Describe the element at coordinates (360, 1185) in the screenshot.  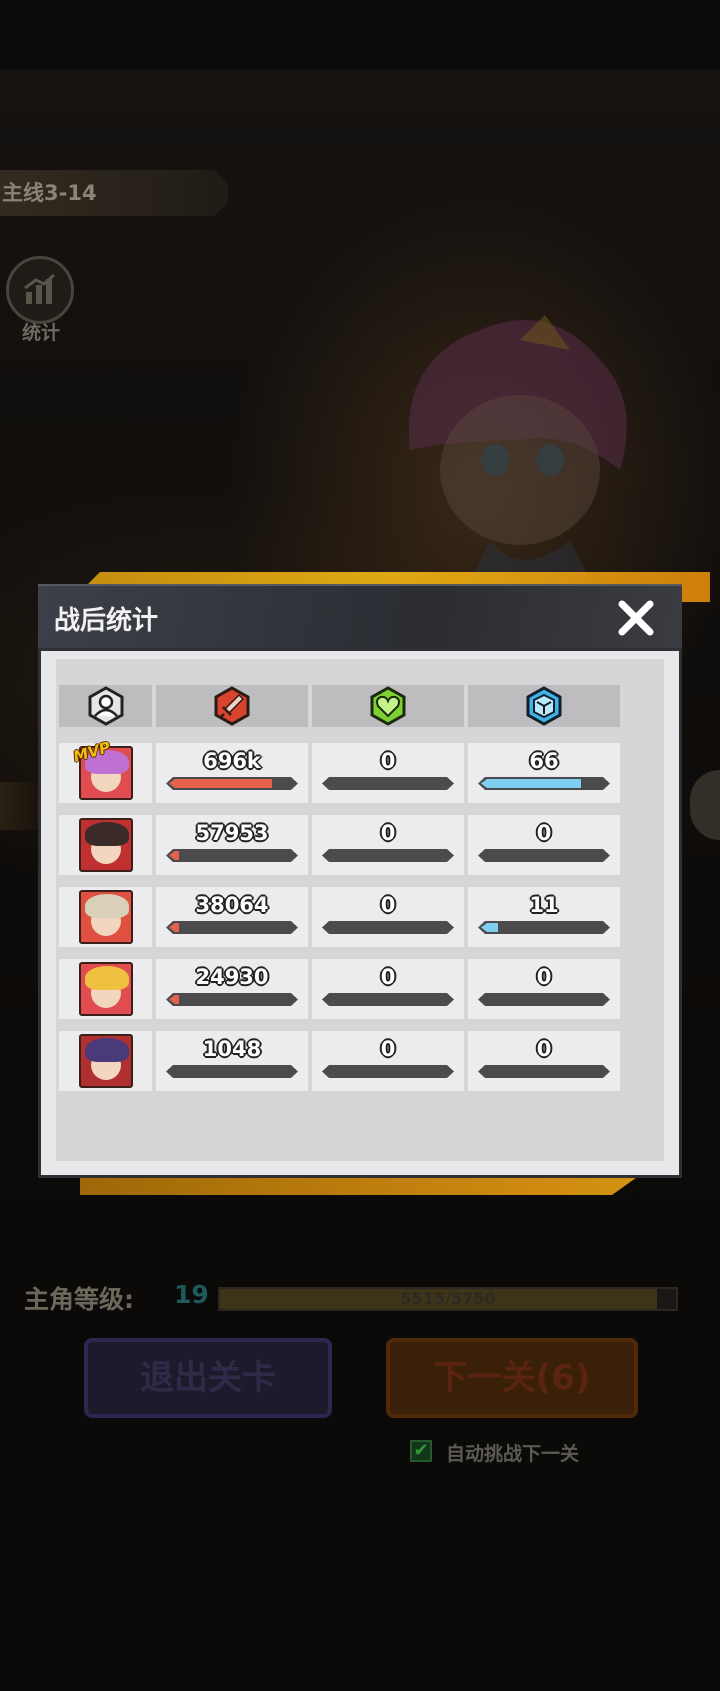
I see `gold-ribbon-bottom` at that location.